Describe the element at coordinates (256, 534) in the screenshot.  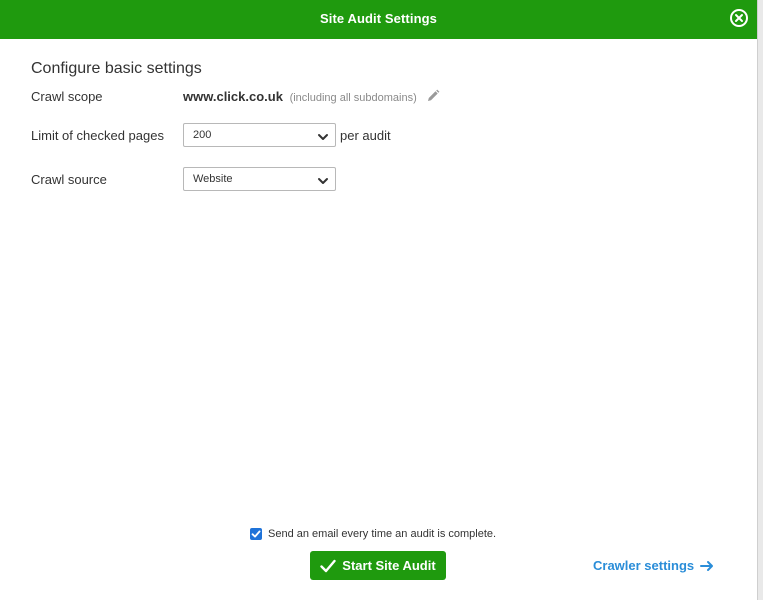
I see `email-checkbox` at that location.